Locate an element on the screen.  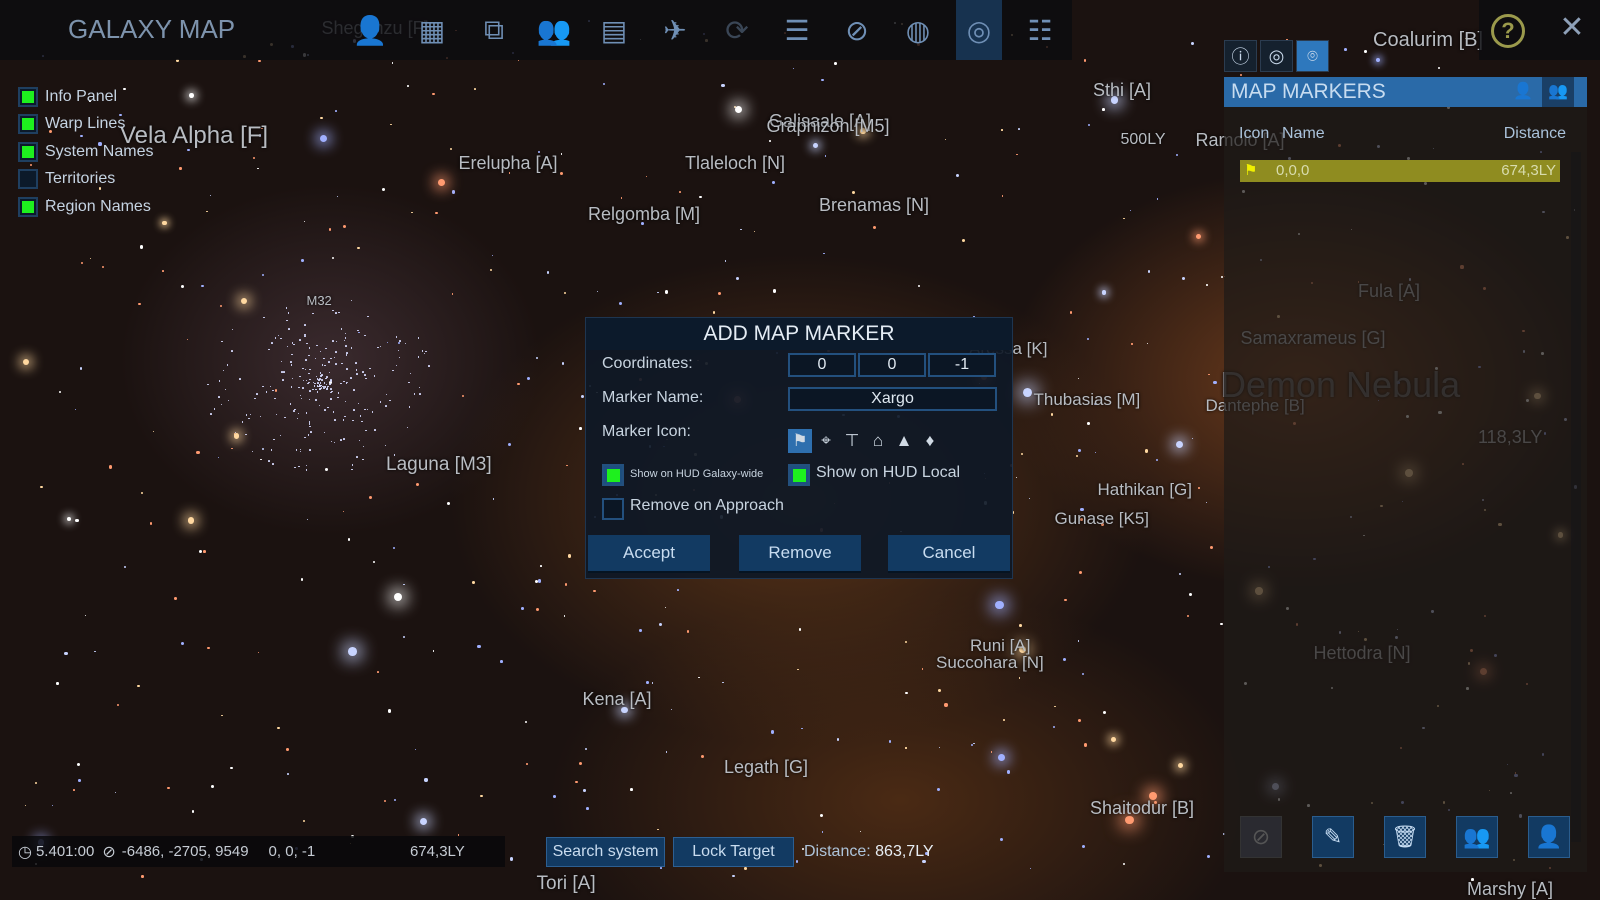
map-label: Shaitodur [B] is located at coordinates (1142, 808).